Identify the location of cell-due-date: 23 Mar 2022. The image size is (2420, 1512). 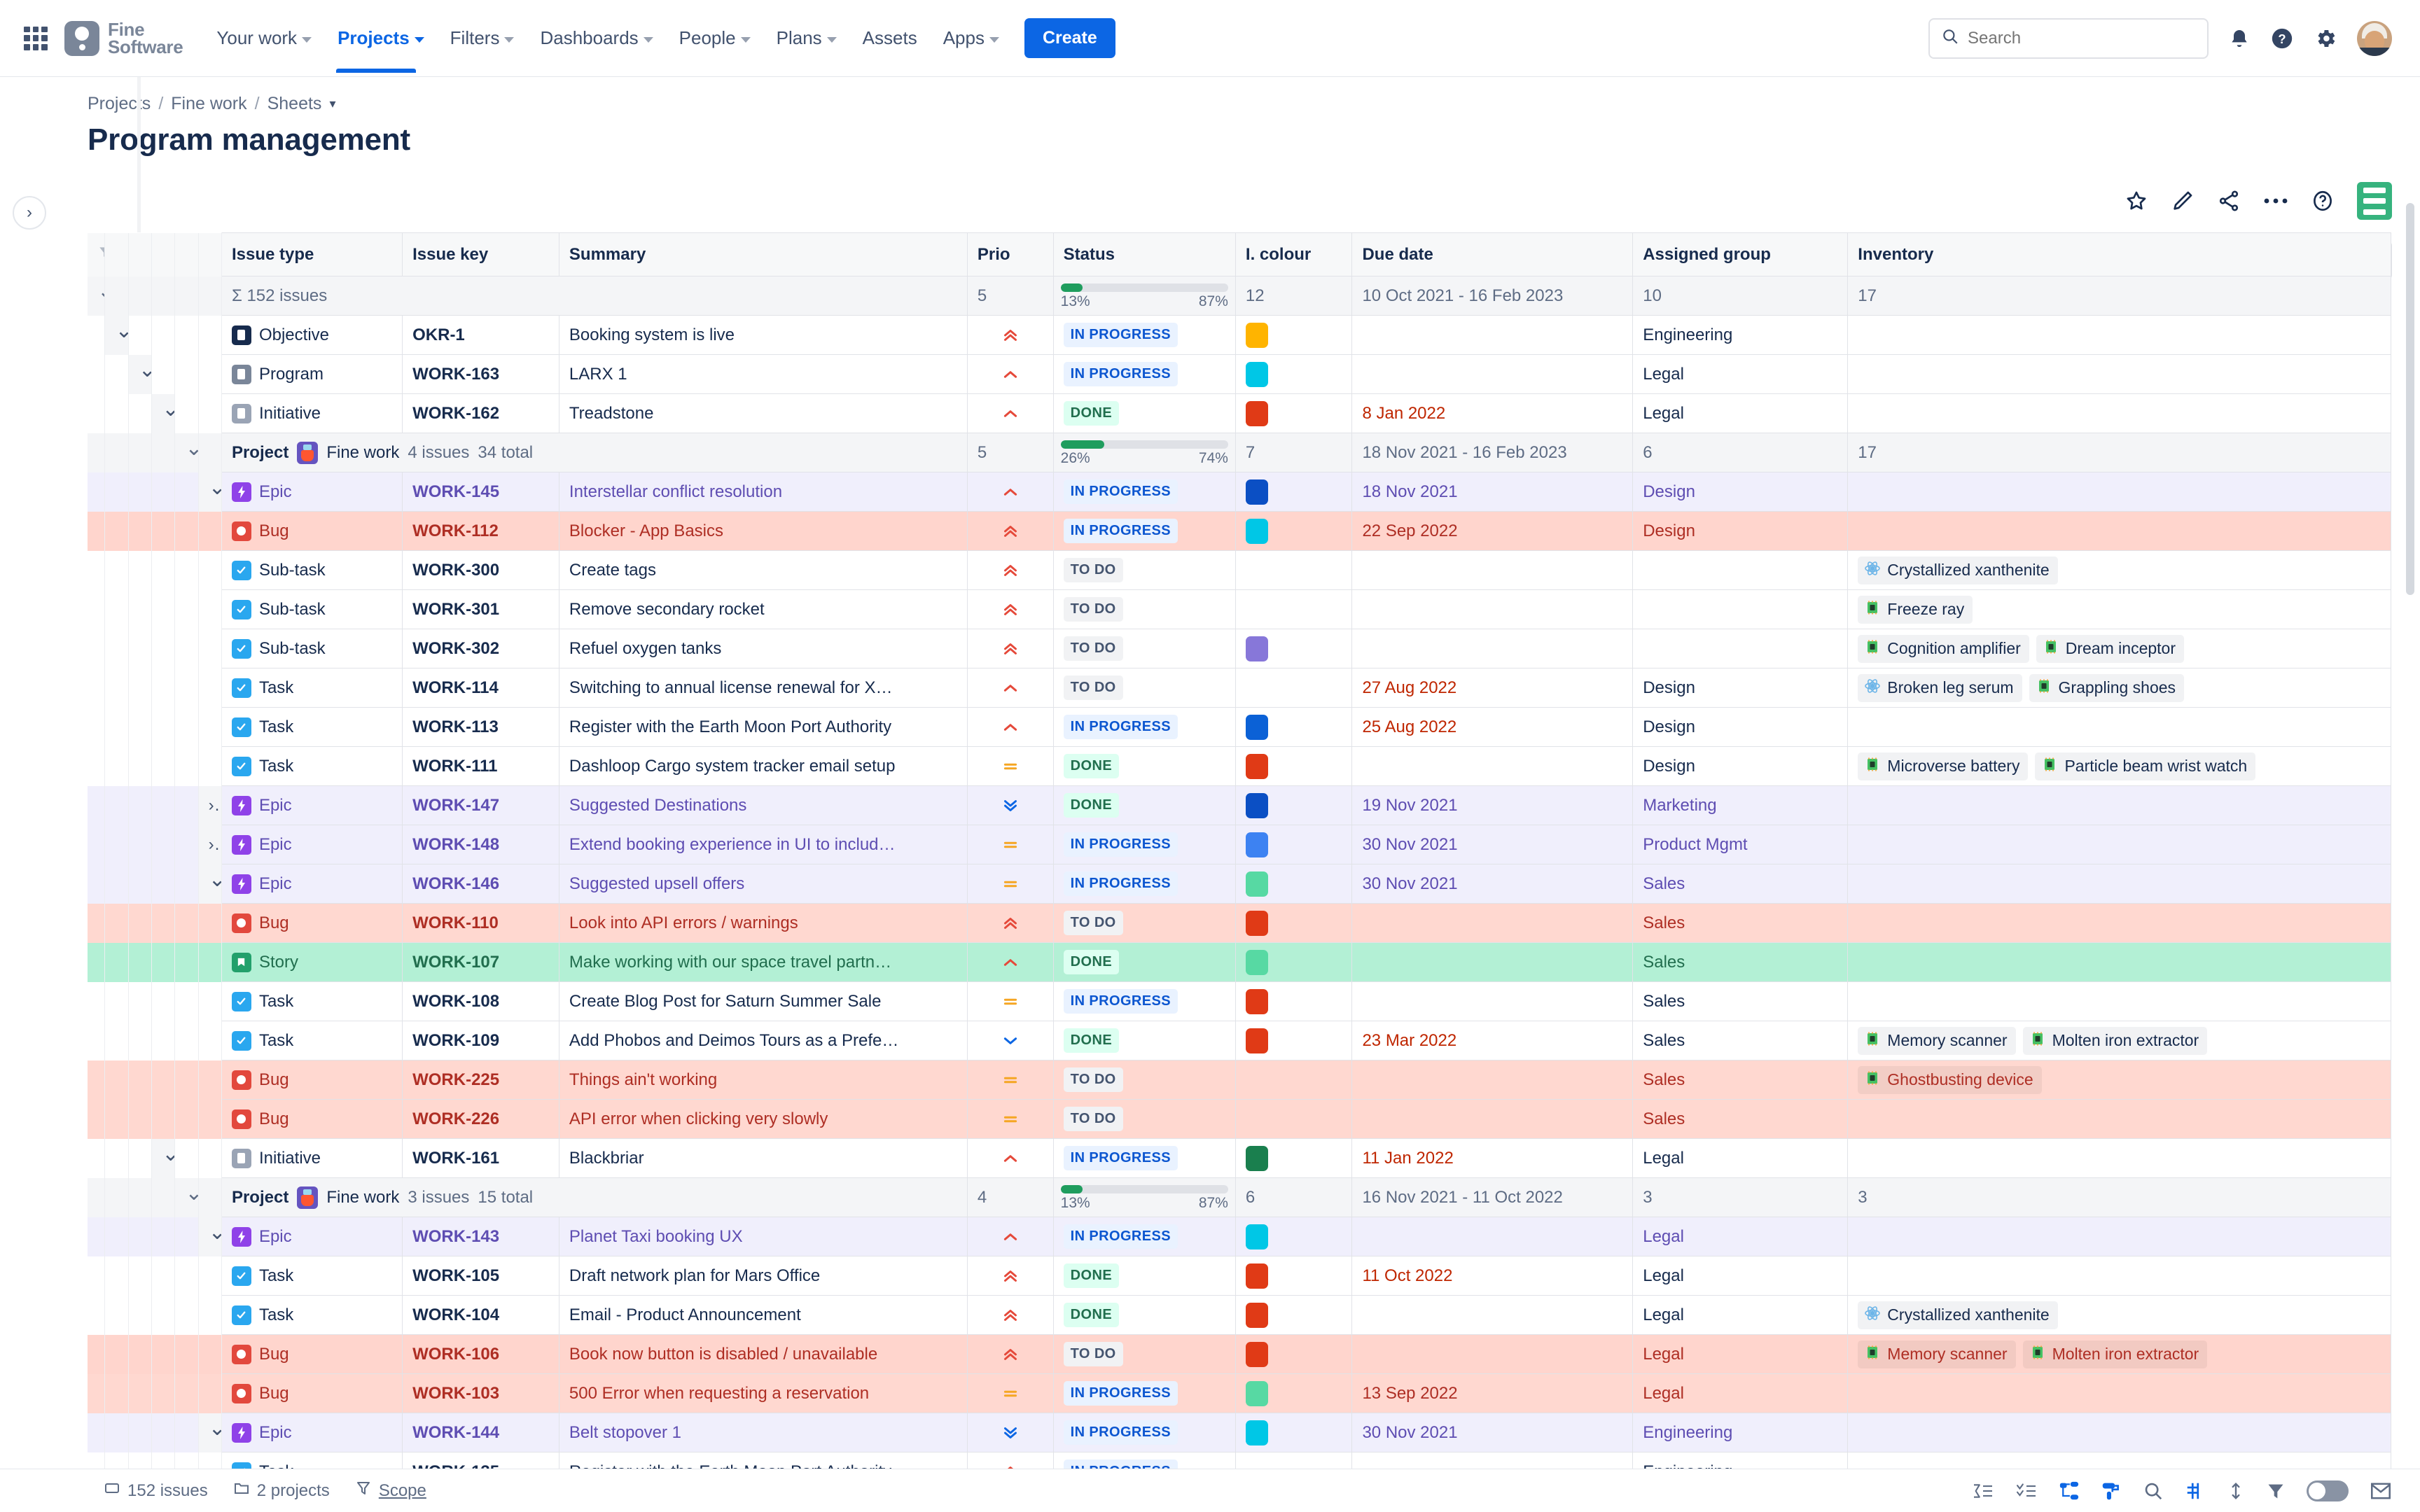
(1492, 1040).